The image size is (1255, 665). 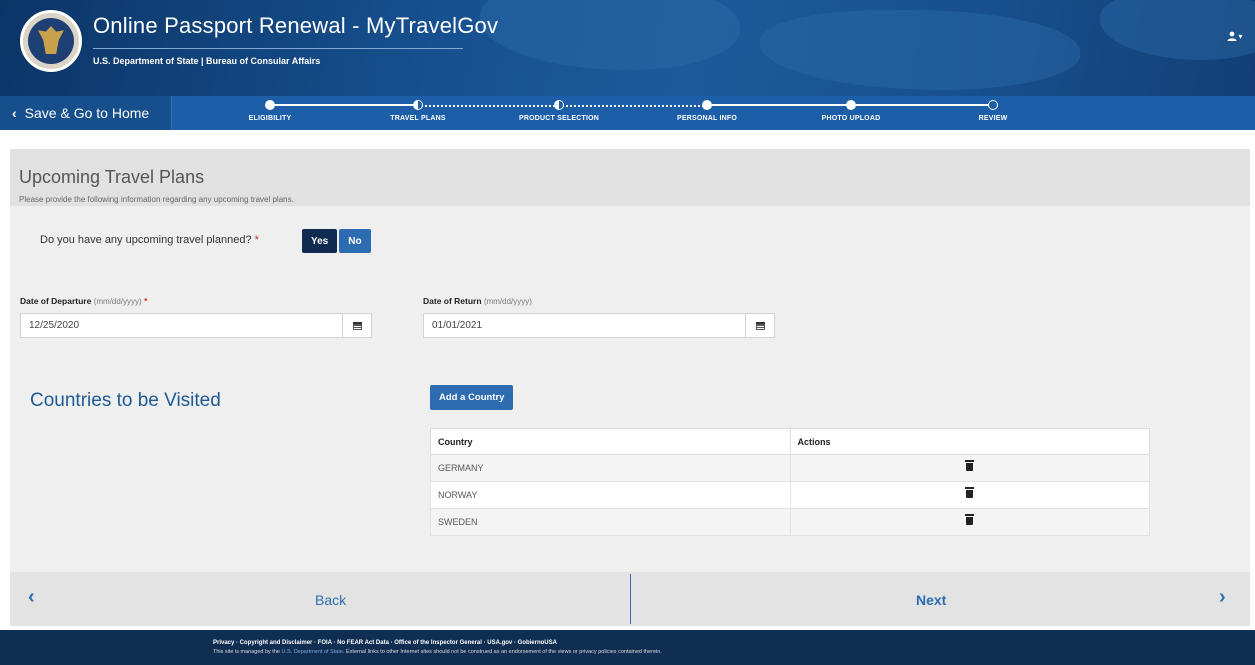 I want to click on no-button: No, so click(x=355, y=241).